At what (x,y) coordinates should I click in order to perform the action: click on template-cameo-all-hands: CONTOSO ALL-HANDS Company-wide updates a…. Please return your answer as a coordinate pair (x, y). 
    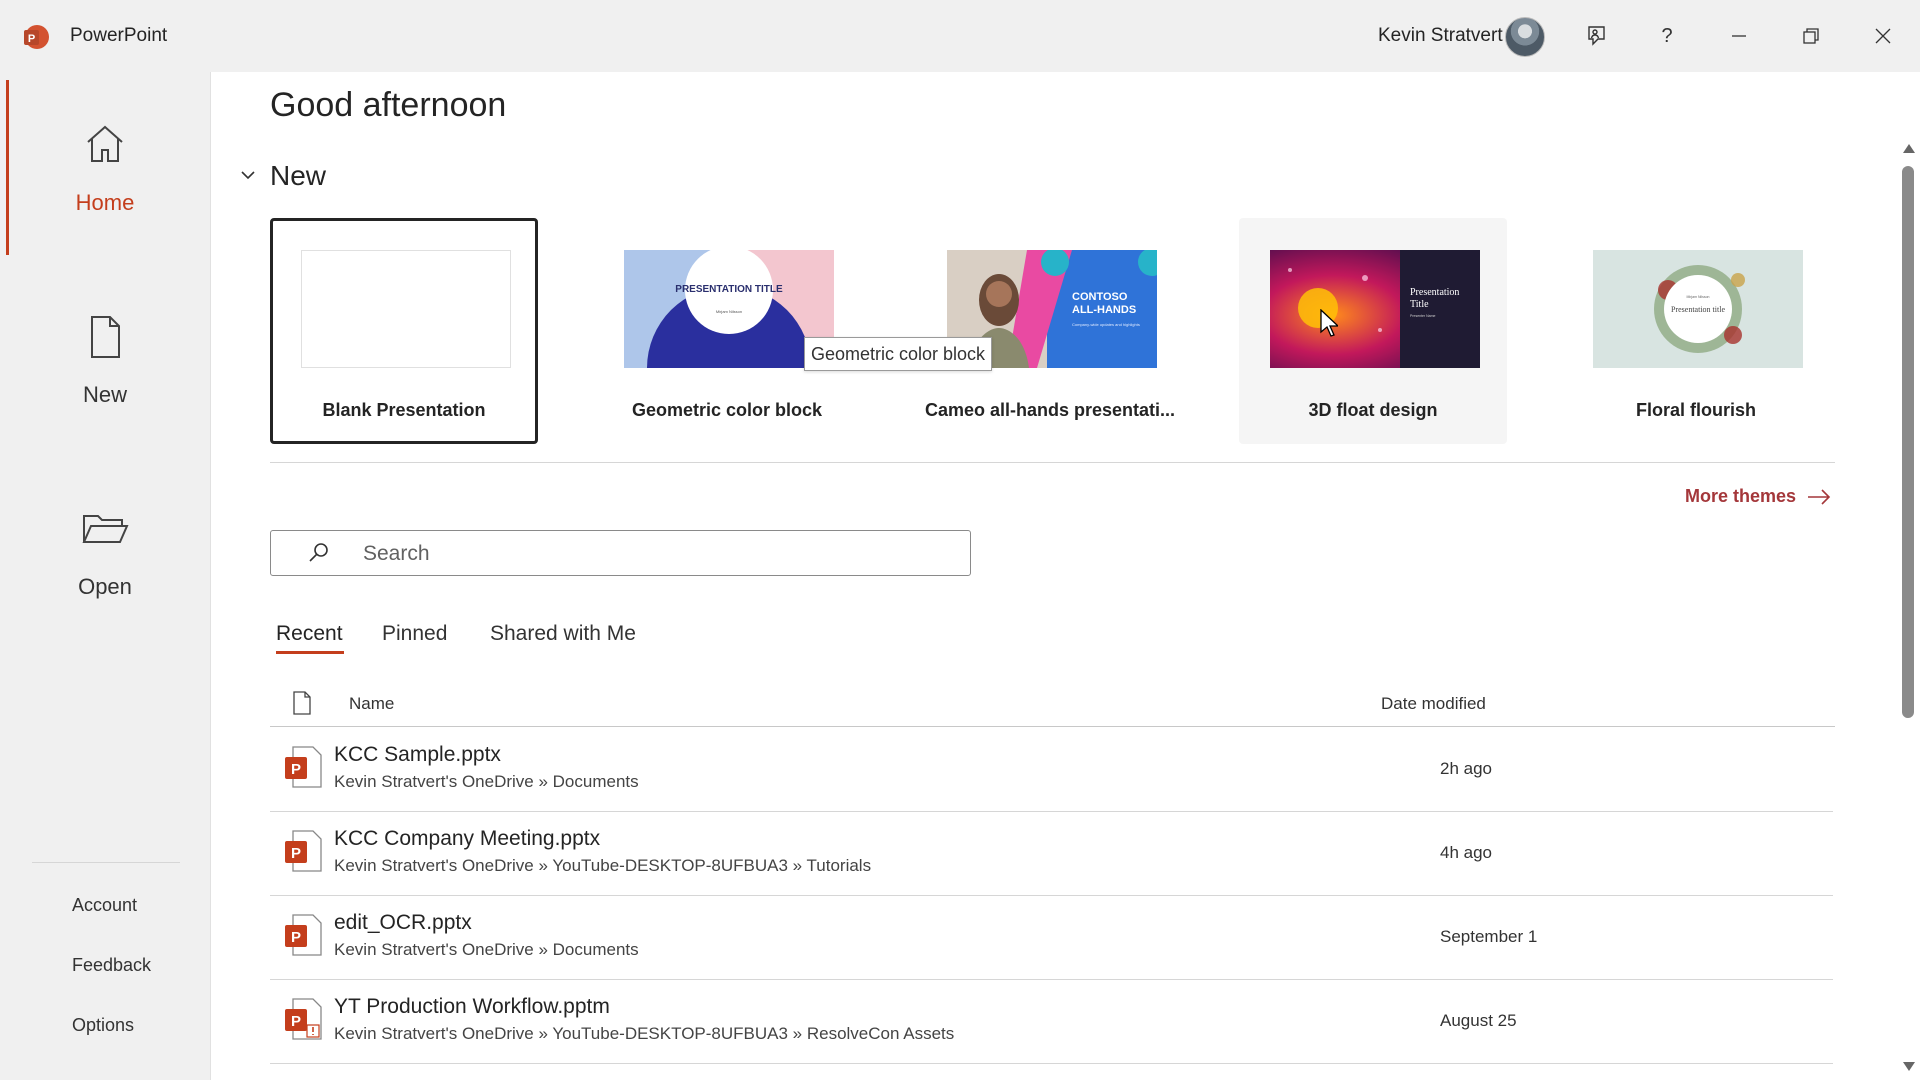
    Looking at the image, I should click on (1050, 331).